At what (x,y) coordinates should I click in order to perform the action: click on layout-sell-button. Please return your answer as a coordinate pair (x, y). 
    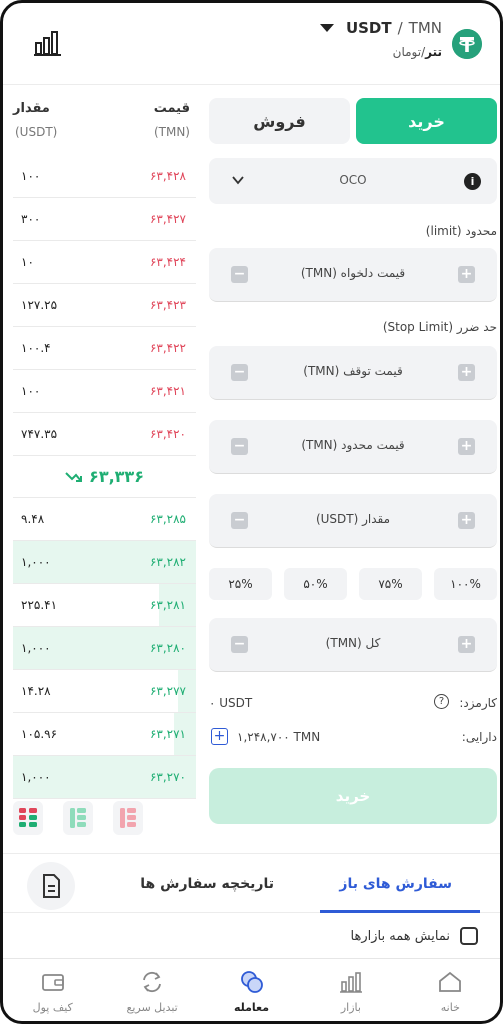
    Looking at the image, I should click on (128, 818).